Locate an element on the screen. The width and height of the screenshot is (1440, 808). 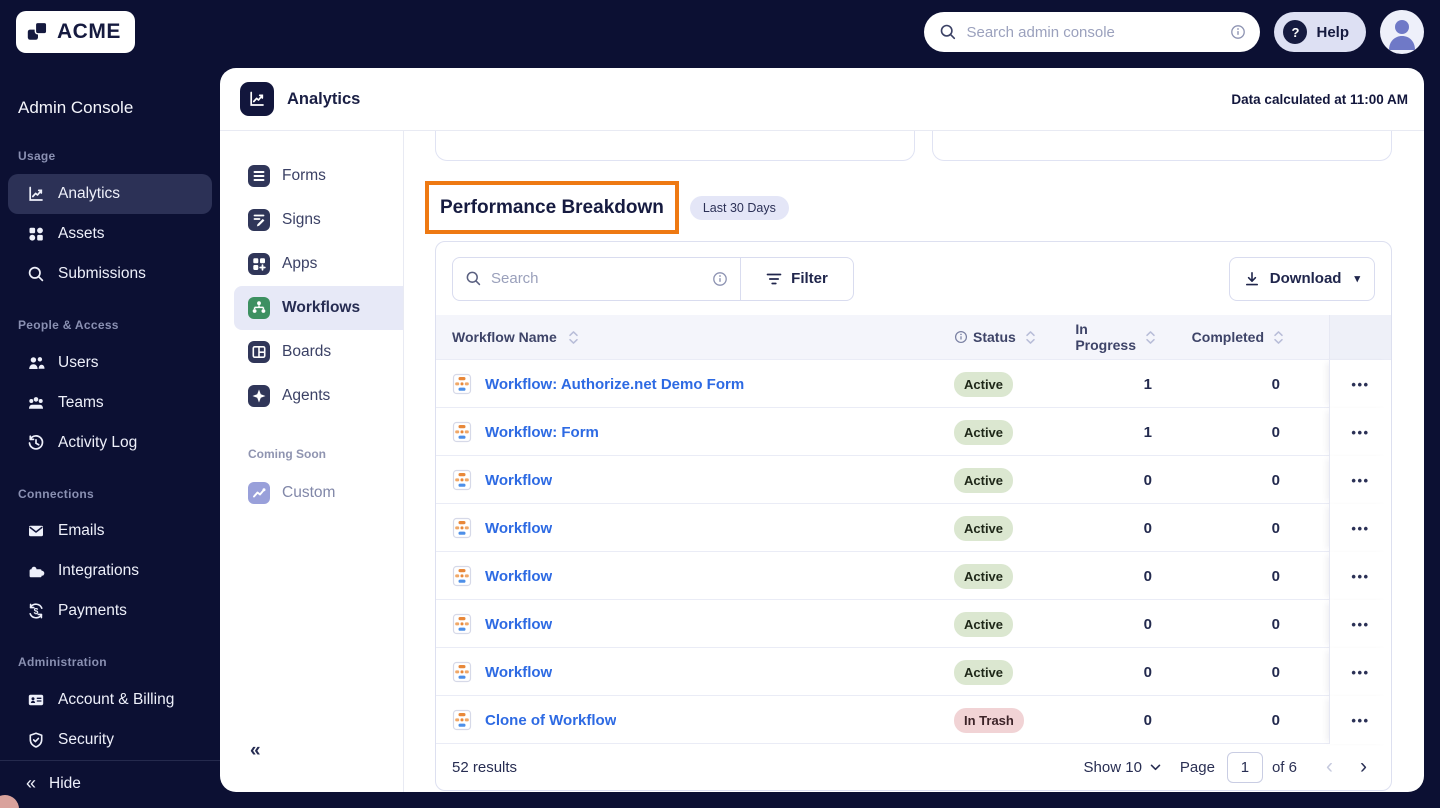
global-search-input is located at coordinates (1094, 32).